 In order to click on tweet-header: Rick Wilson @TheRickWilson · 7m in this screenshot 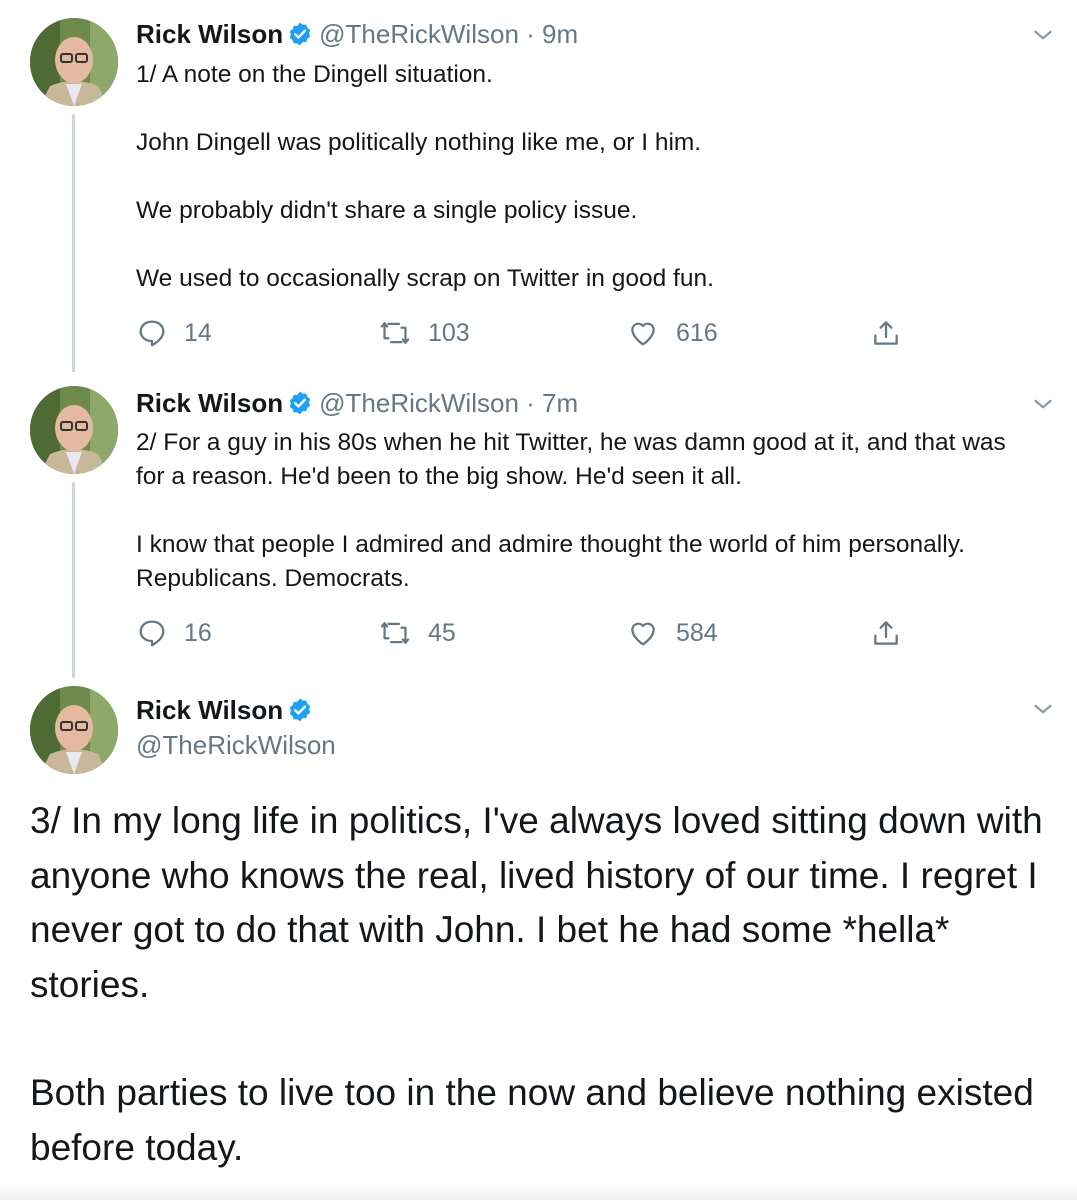, I will do `click(357, 405)`.